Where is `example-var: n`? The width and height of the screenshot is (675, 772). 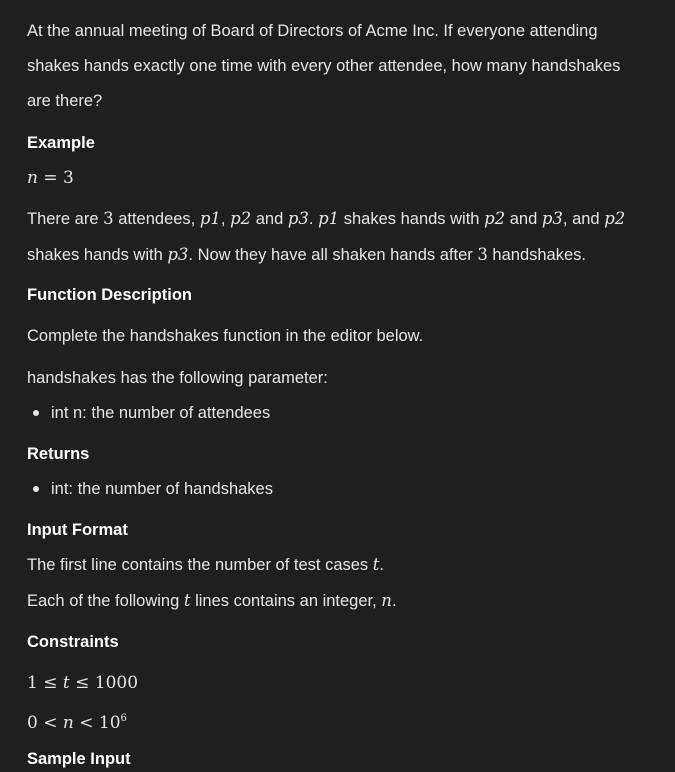
example-var: n is located at coordinates (32, 178).